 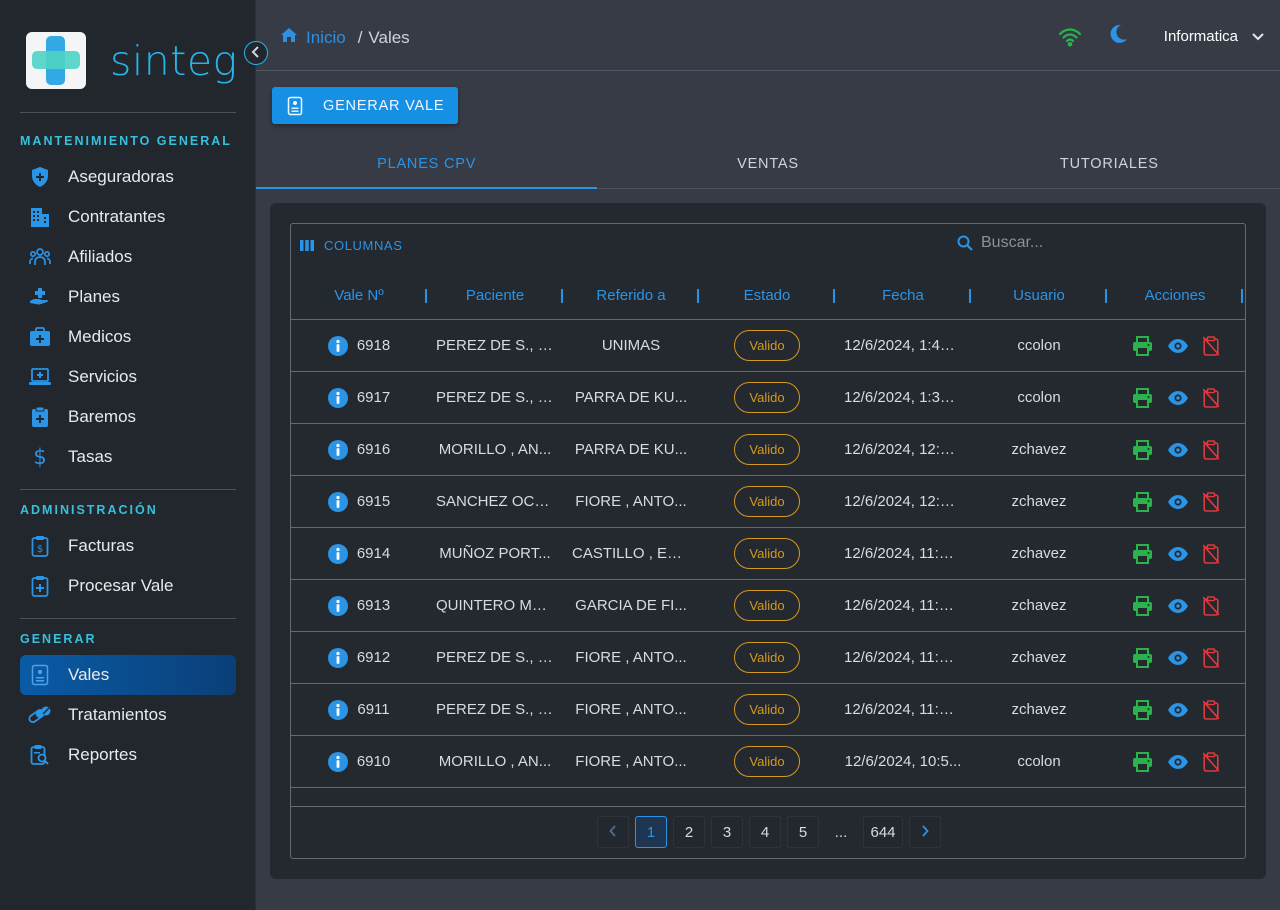 What do you see at coordinates (689, 832) in the screenshot?
I see `page-button: 2` at bounding box center [689, 832].